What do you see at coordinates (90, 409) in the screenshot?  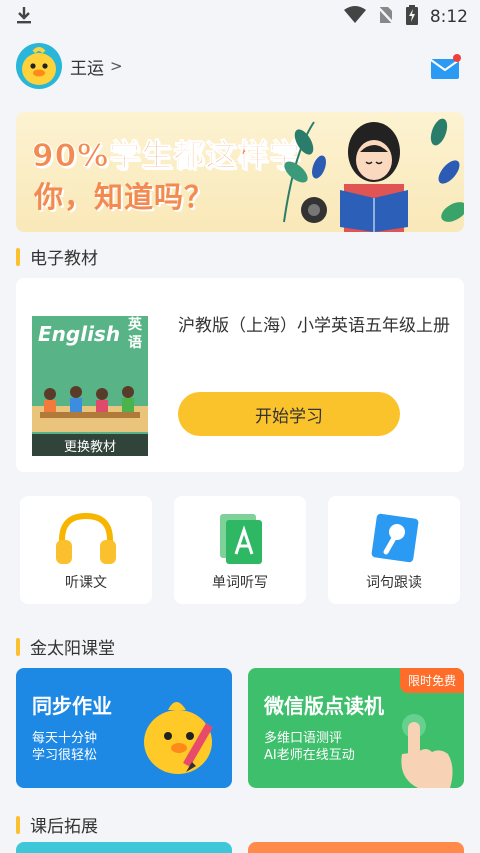 I see `cover-illustration` at bounding box center [90, 409].